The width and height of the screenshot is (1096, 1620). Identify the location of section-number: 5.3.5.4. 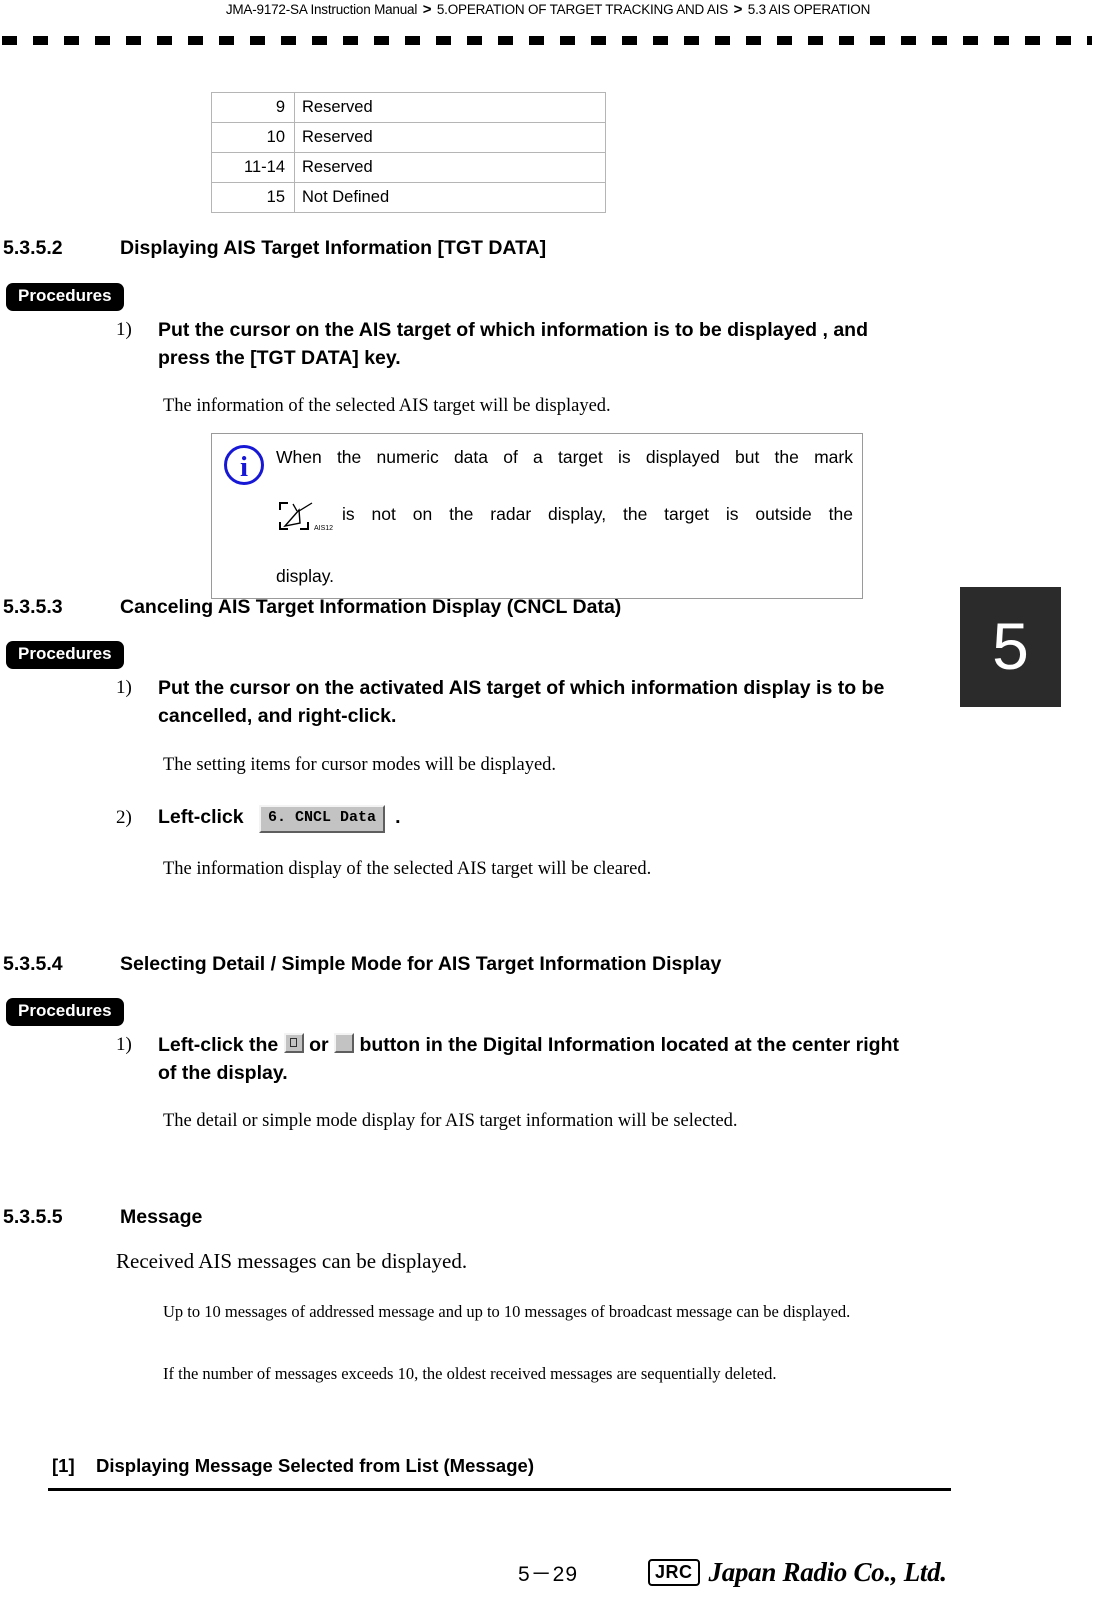
(33, 964).